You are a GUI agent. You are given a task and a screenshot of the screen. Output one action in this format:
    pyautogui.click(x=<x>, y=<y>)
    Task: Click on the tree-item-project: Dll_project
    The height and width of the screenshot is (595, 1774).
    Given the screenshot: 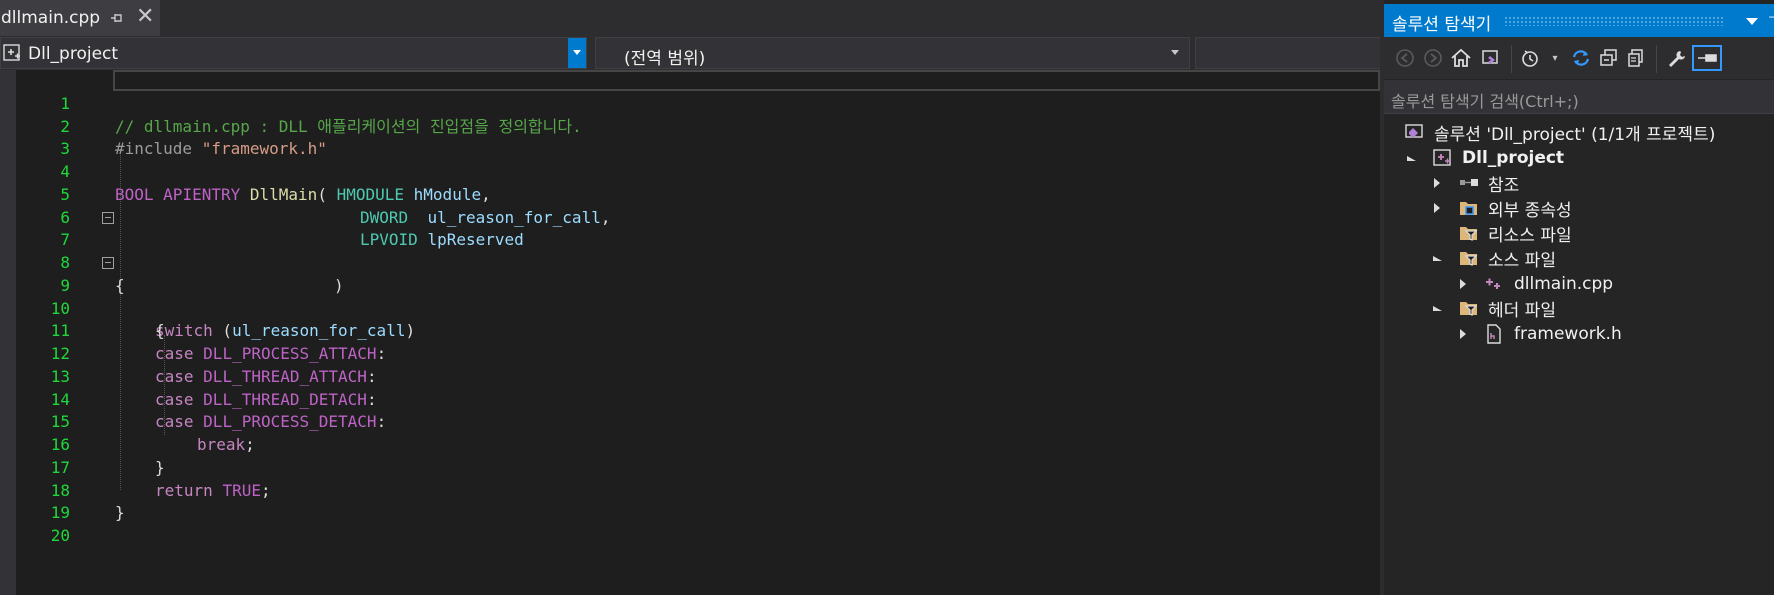 What is the action you would take?
    pyautogui.click(x=1484, y=158)
    